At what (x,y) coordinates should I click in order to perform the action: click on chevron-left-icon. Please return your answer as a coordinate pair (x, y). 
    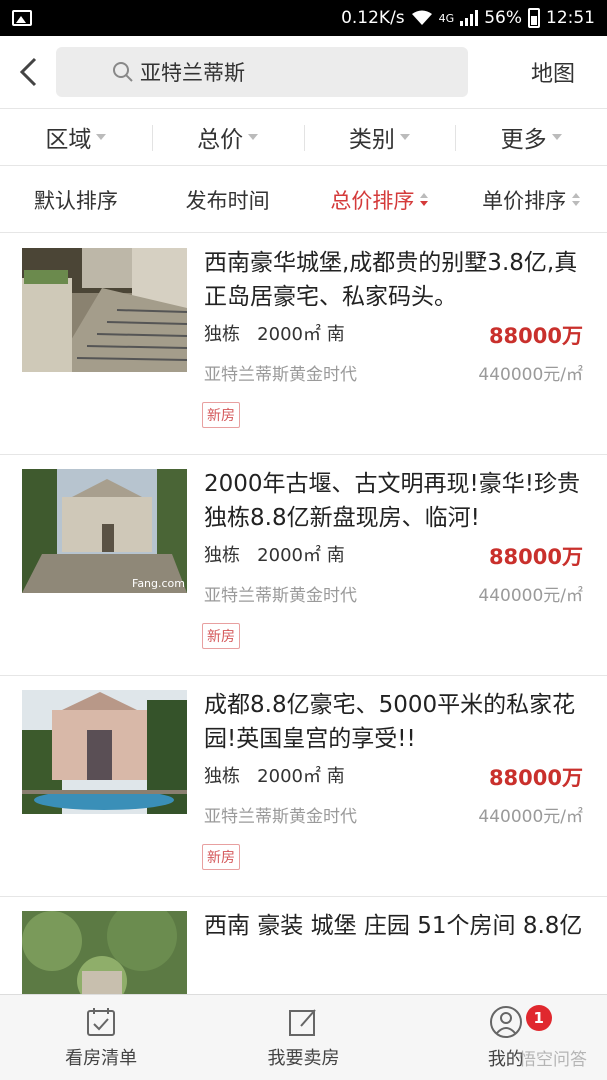
    Looking at the image, I should click on (28, 72).